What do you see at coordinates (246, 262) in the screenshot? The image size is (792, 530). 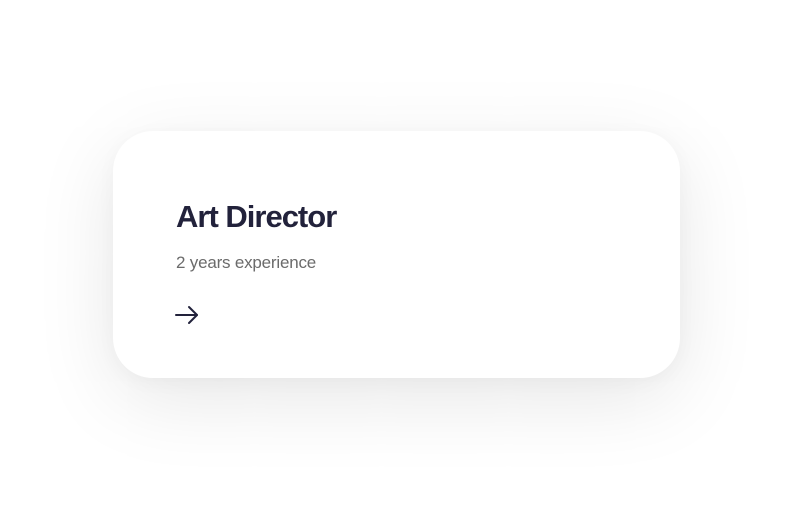 I see `experience-text: 2 years experience` at bounding box center [246, 262].